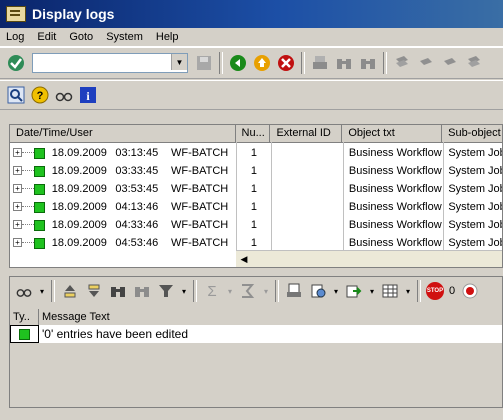  I want to click on scroll-left-icon: ◀, so click(244, 259).